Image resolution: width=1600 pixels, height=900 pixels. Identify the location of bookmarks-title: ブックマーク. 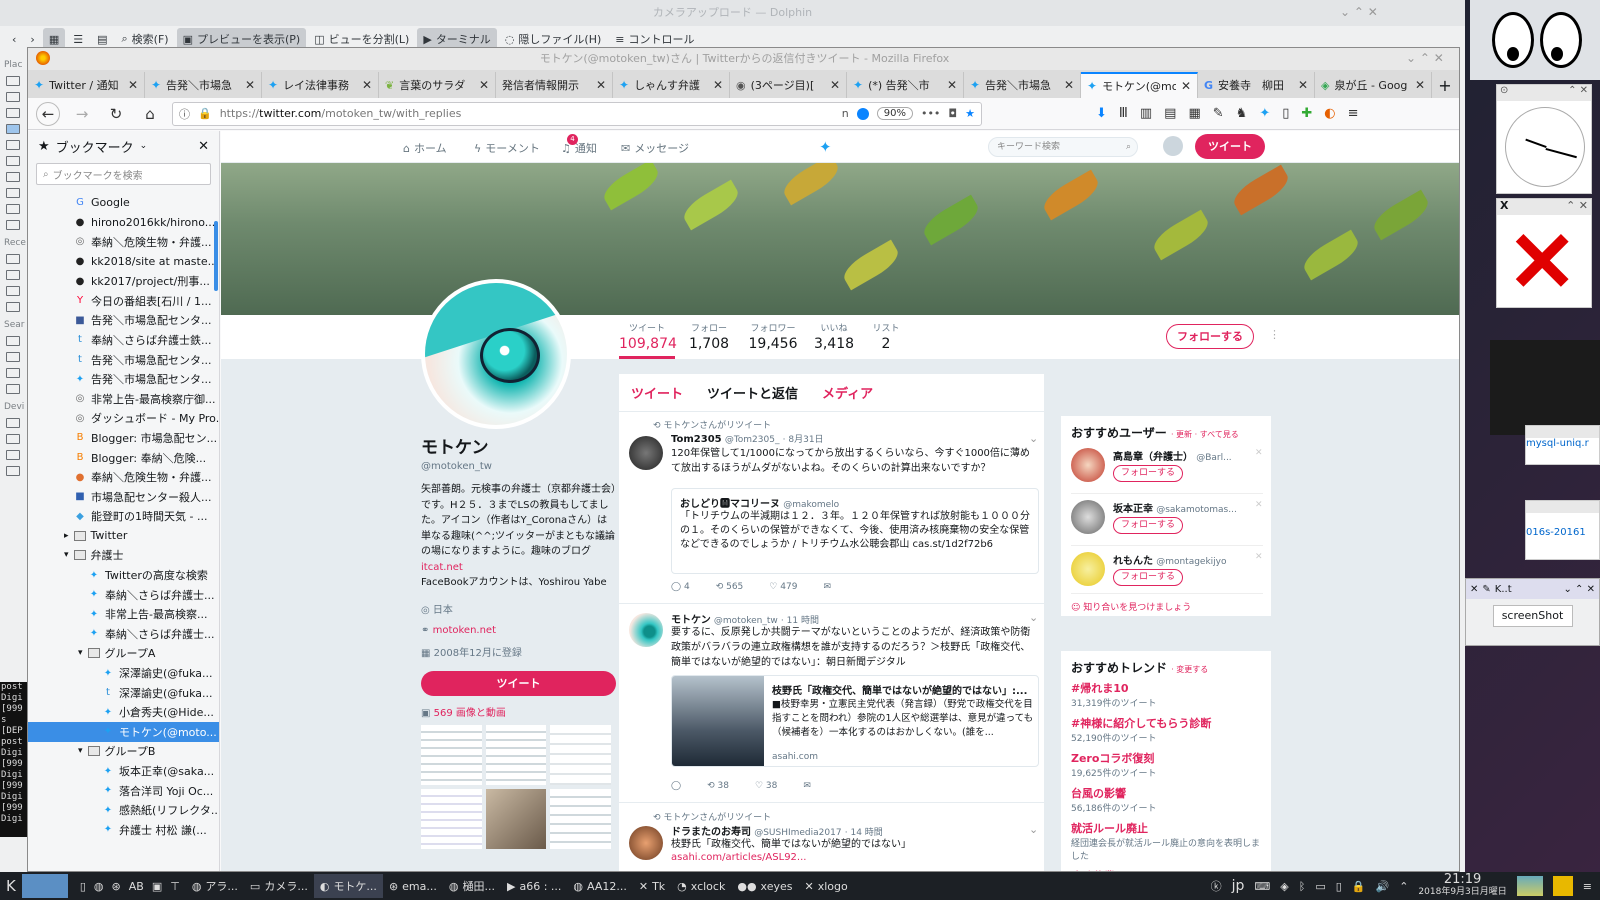
(95, 146).